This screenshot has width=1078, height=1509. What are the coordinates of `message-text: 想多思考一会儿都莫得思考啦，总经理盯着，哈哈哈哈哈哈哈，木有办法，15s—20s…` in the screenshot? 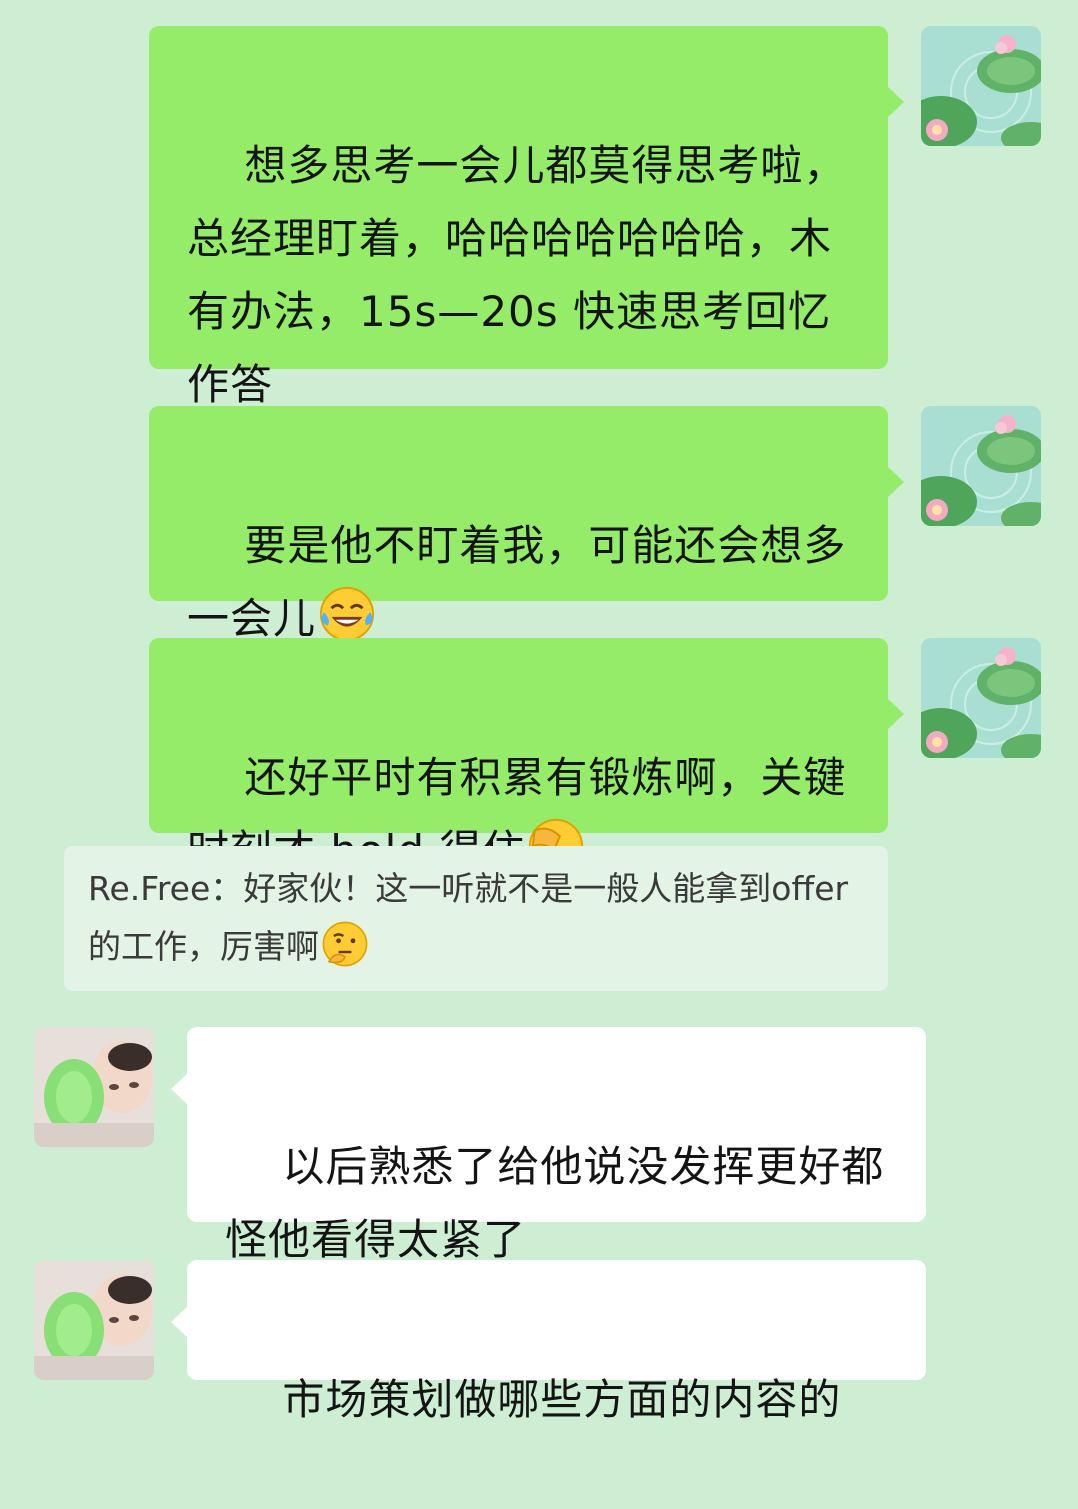 It's located at (517, 275).